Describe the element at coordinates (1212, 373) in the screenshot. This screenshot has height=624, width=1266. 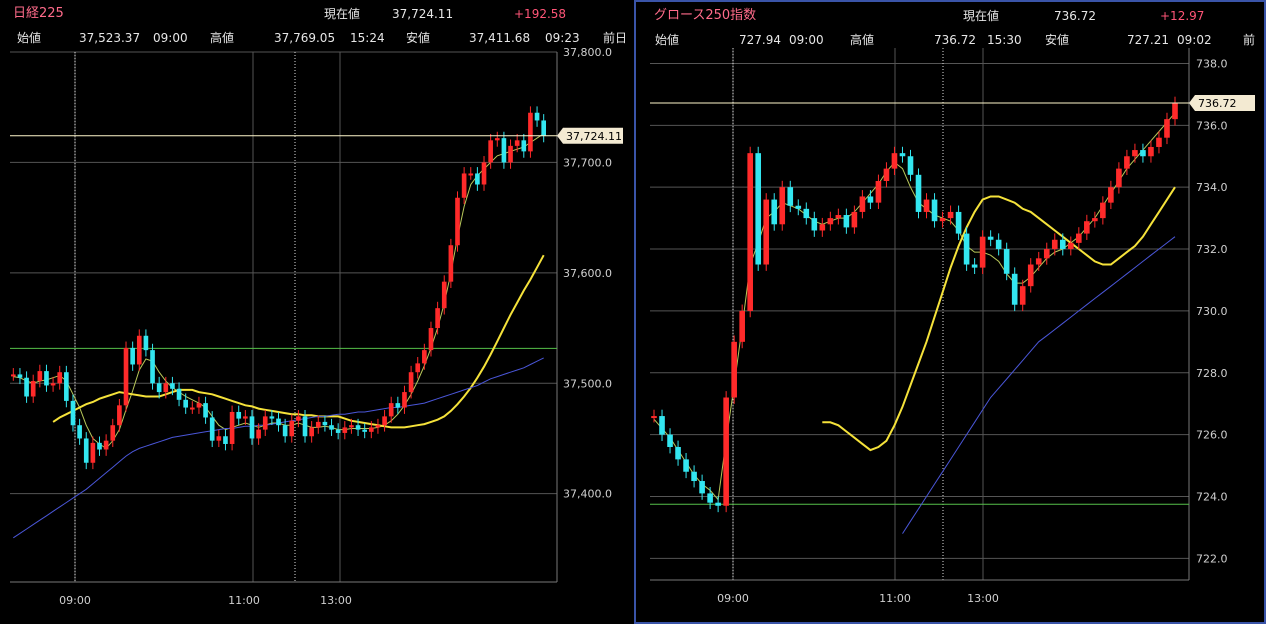
I see `y-tick-label: 728.0` at that location.